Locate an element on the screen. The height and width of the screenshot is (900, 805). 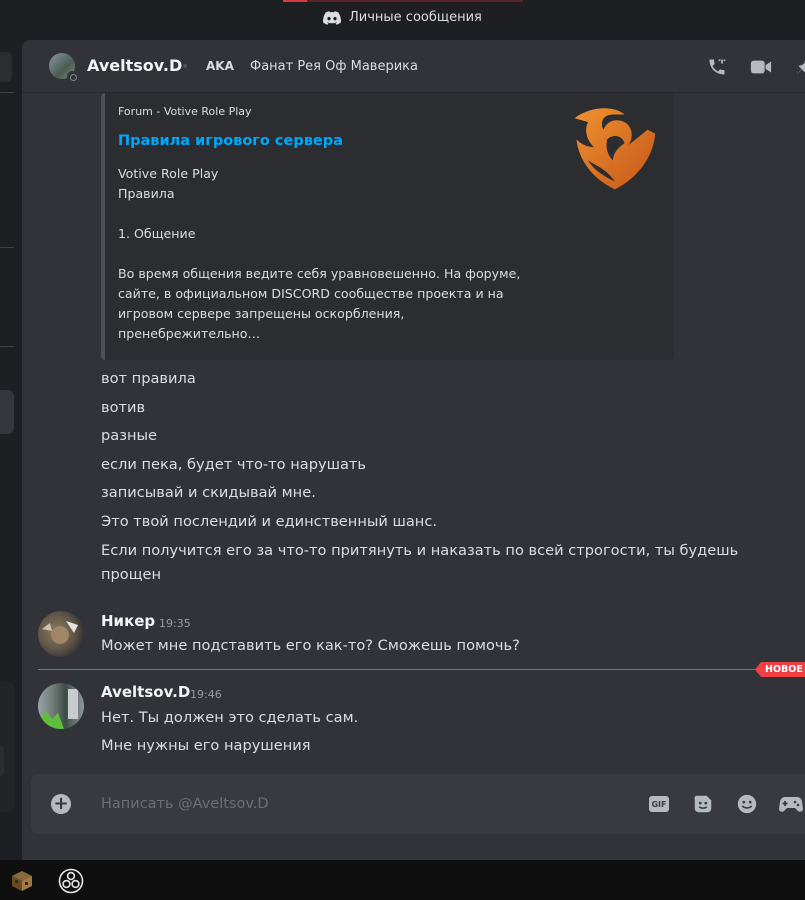
sidebar-dm-item-selected is located at coordinates (7, 412).